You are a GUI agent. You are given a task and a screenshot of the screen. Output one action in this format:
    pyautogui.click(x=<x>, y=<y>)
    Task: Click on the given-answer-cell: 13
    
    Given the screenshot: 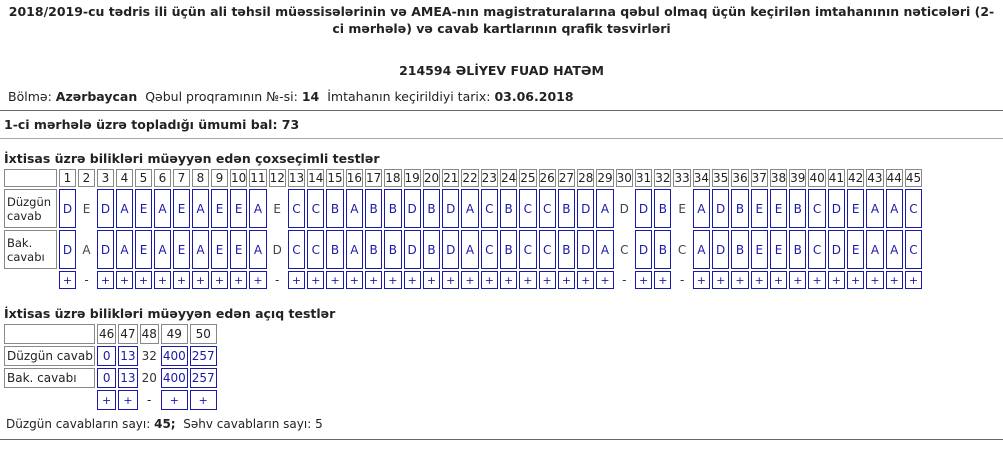 What is the action you would take?
    pyautogui.click(x=128, y=378)
    